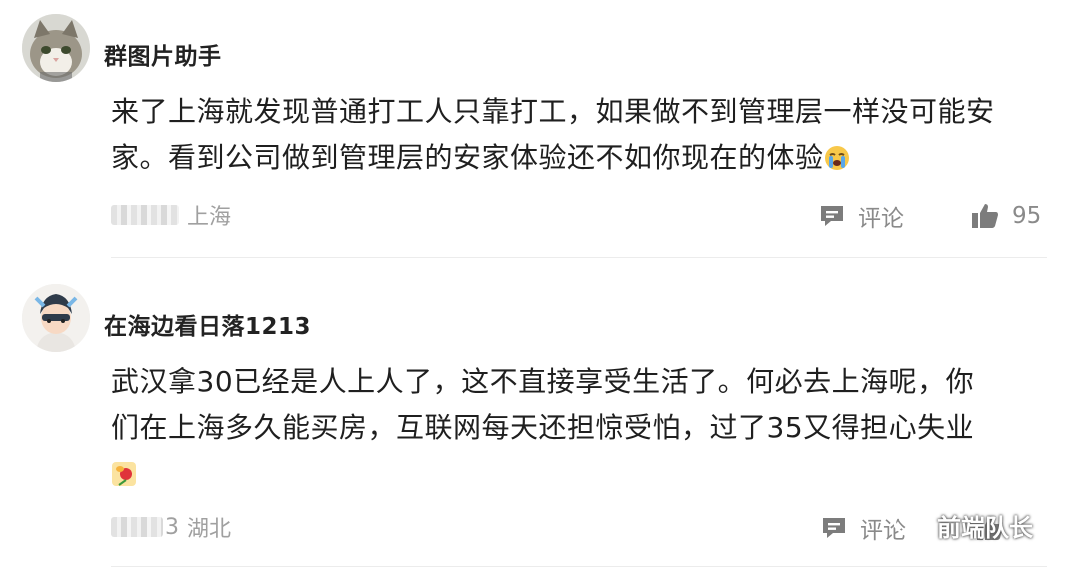 This screenshot has width=1080, height=572. I want to click on location: 湖北, so click(209, 529).